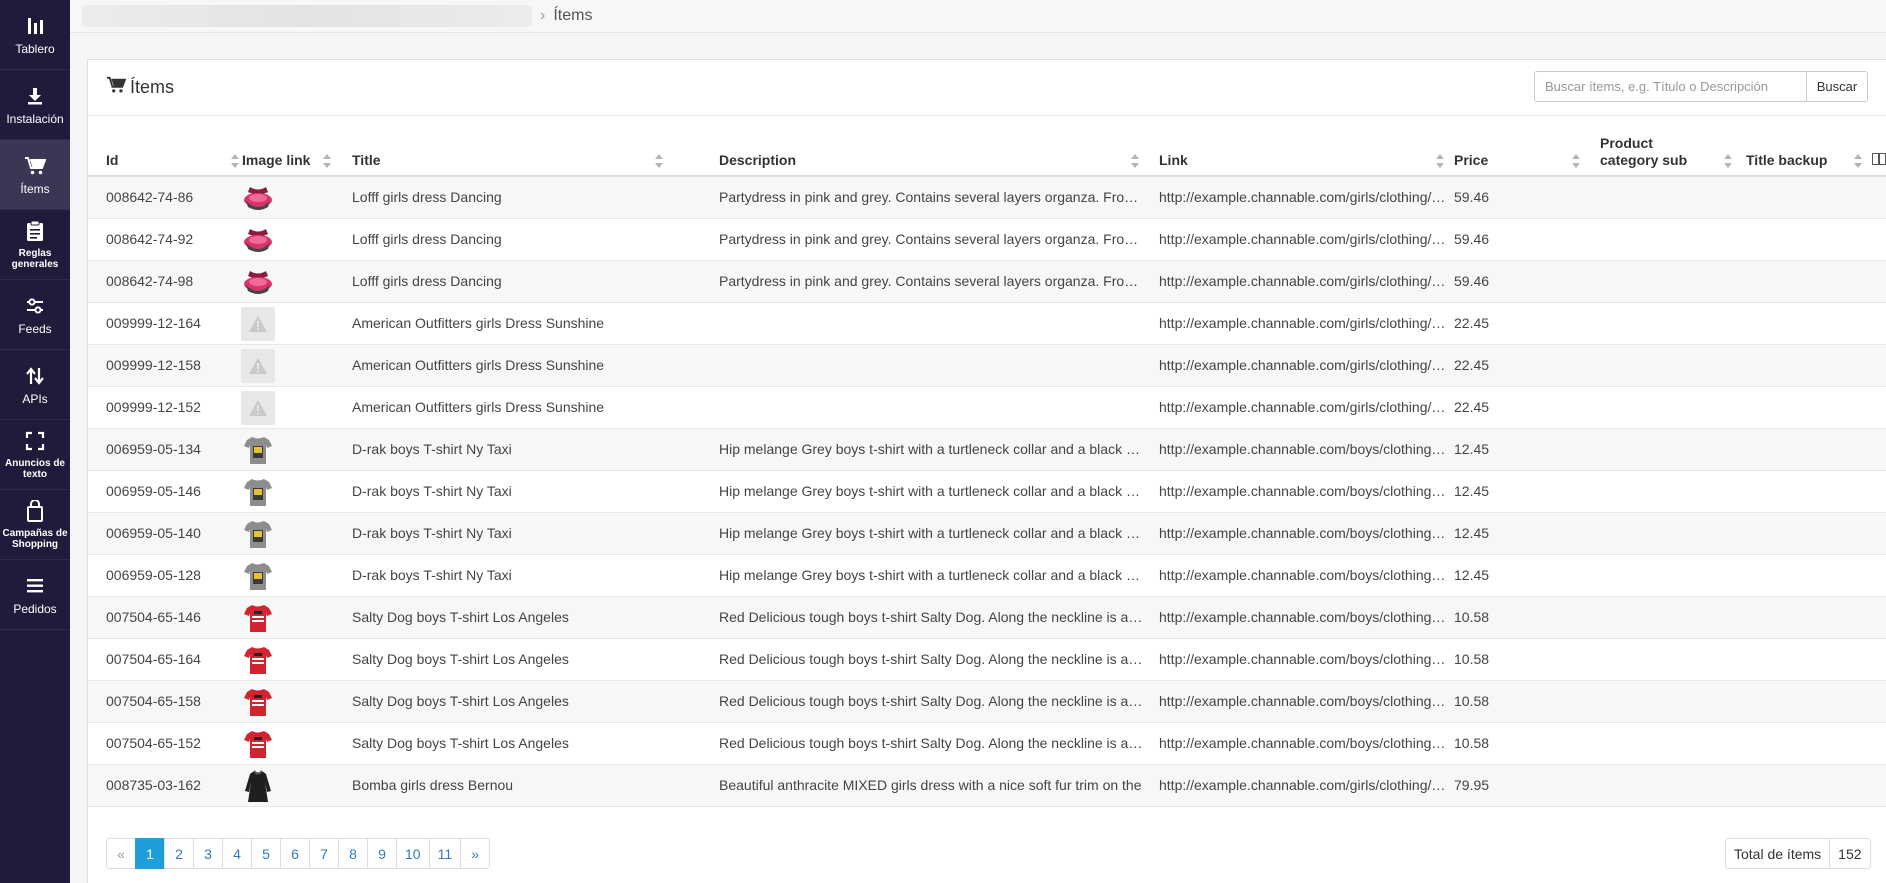 This screenshot has height=883, width=1886. I want to click on column-header-title-backup: Title backup, so click(1811, 154).